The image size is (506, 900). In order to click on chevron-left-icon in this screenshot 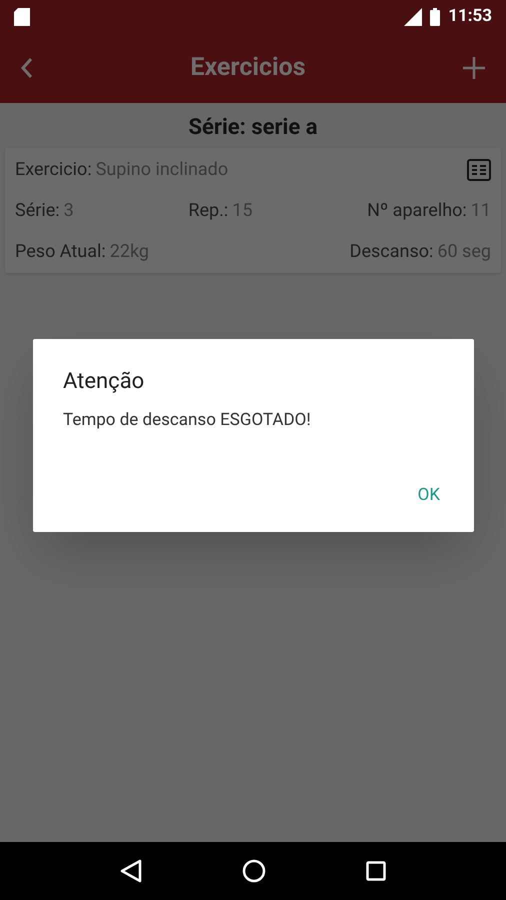, I will do `click(27, 68)`.